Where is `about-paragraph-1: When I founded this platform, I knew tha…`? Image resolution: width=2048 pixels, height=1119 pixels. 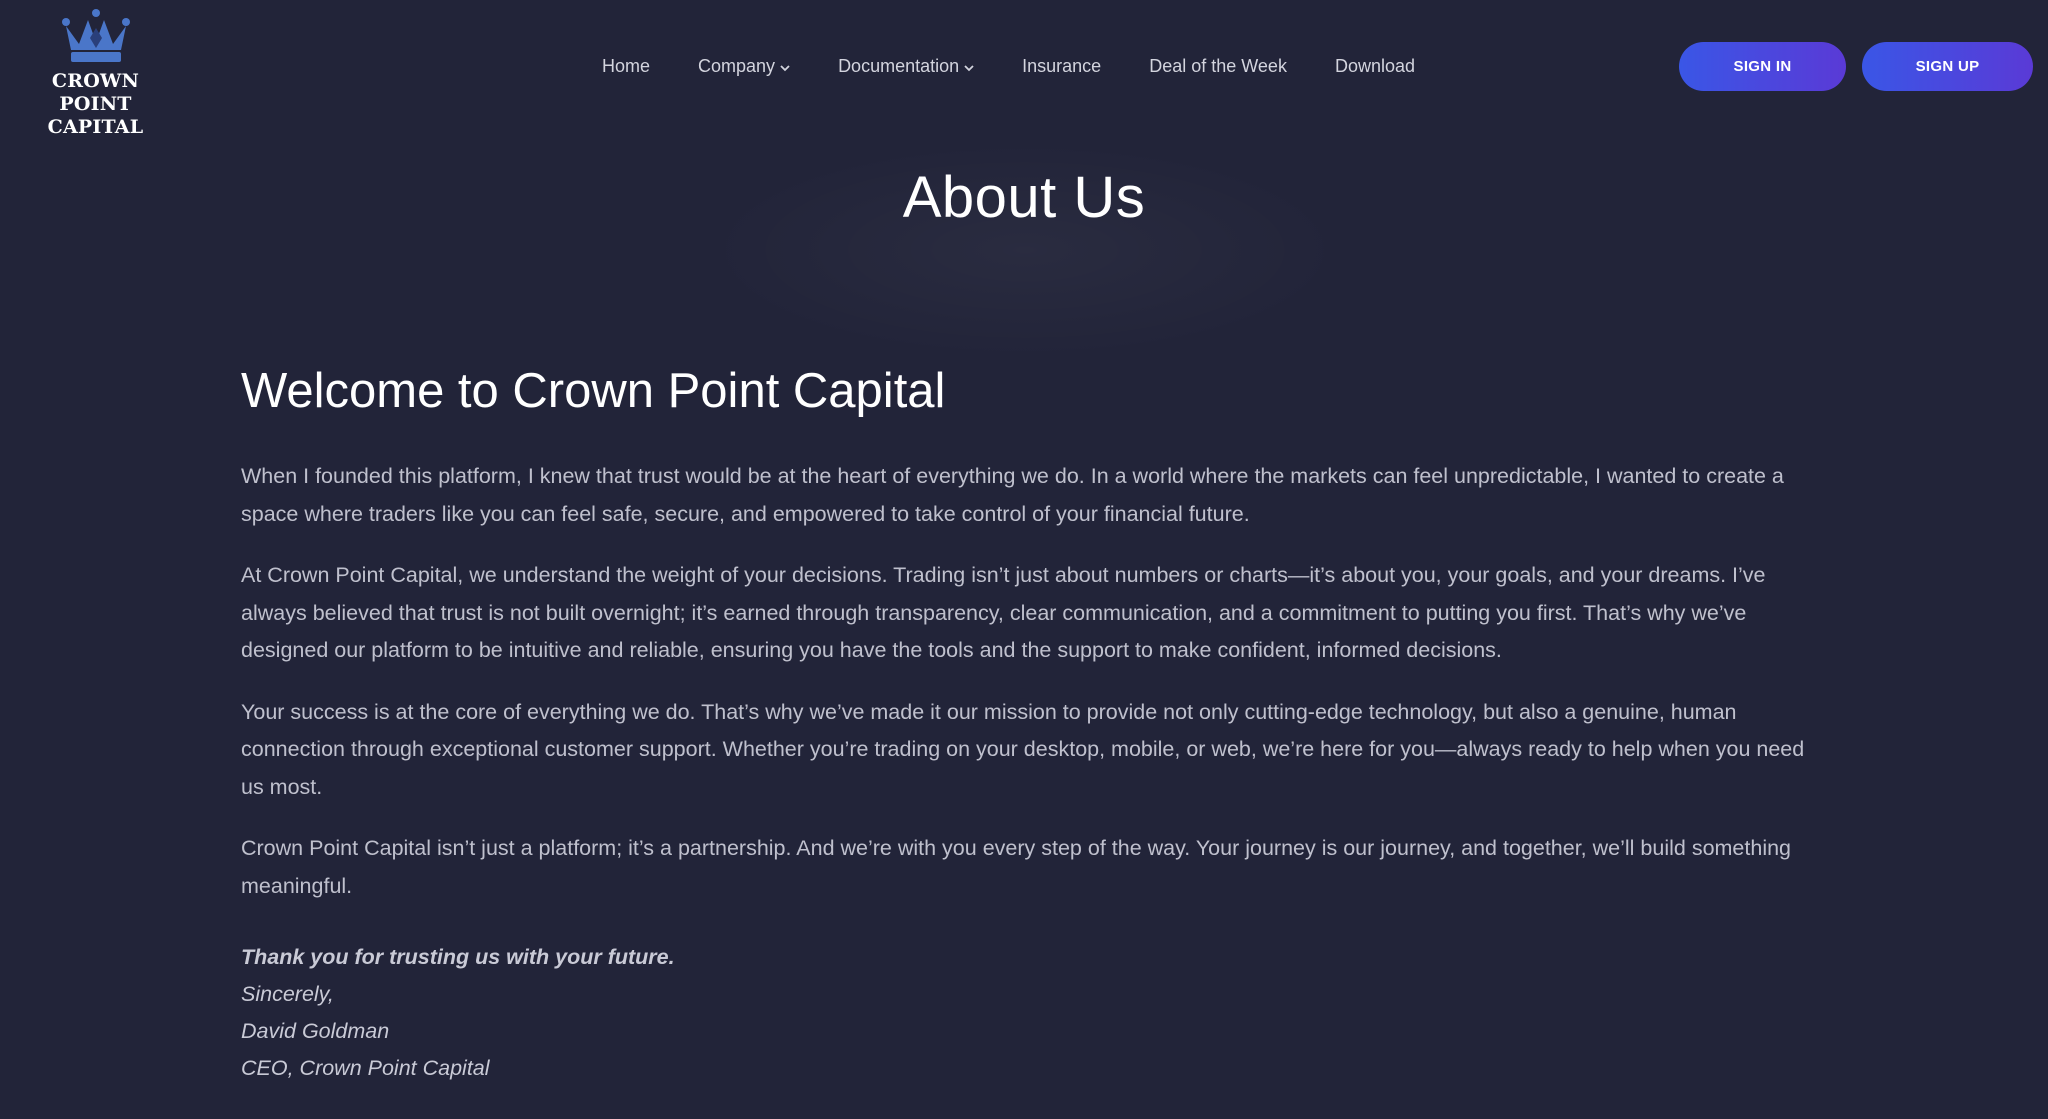 about-paragraph-1: When I founded this platform, I knew tha… is located at coordinates (1012, 495).